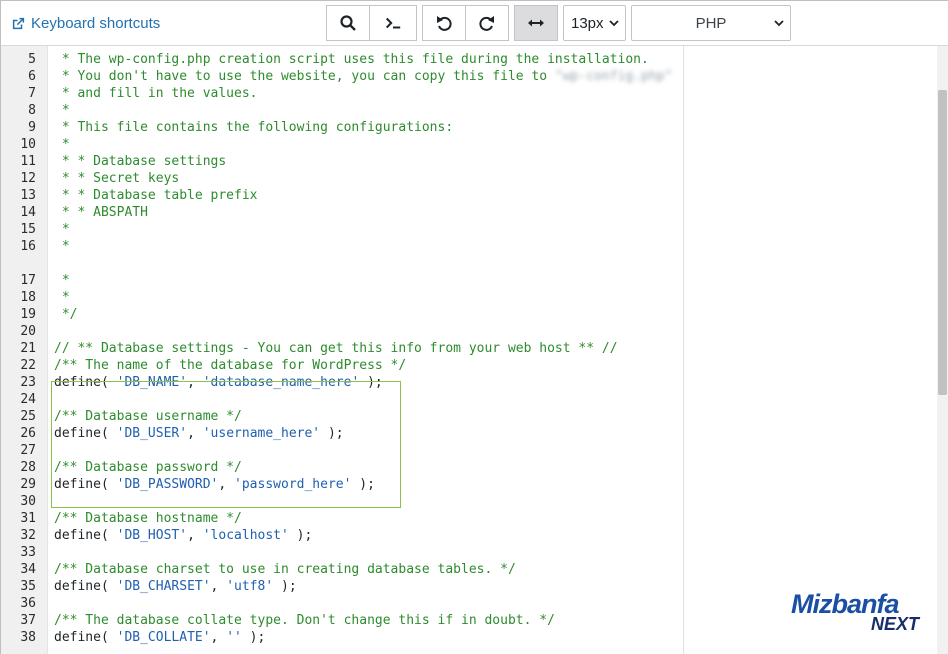 The height and width of the screenshot is (654, 948). I want to click on line-text: * * Database settings, so click(140, 161).